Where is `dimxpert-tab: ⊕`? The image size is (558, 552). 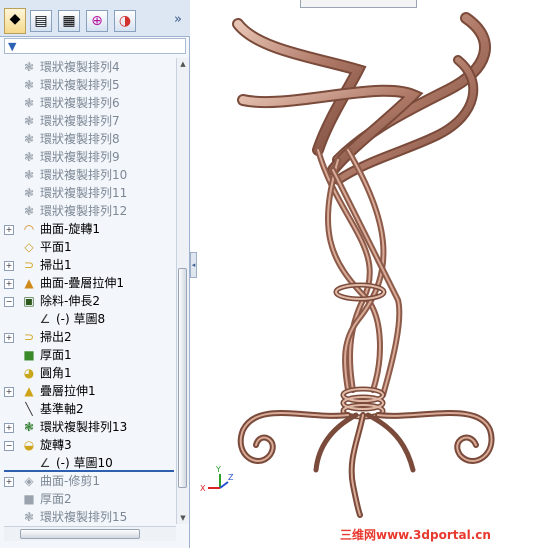 dimxpert-tab: ⊕ is located at coordinates (97, 21).